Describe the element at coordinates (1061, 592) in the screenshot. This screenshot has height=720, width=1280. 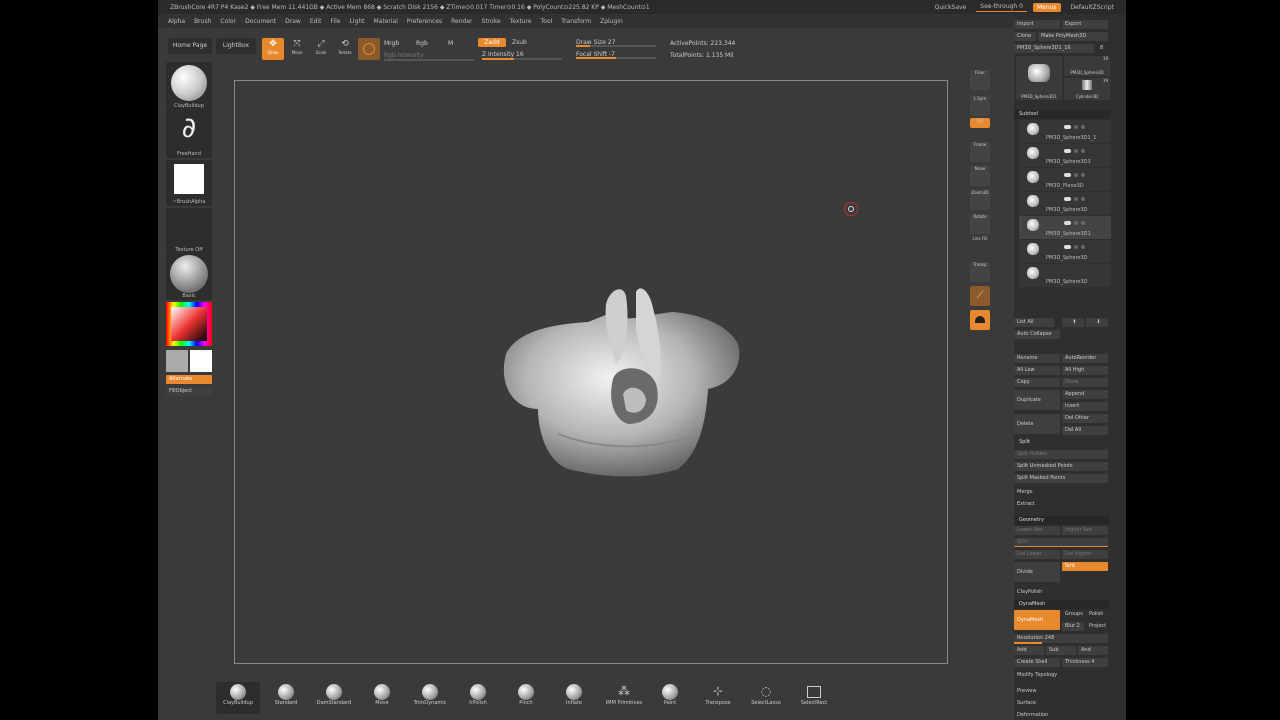
I see `claypolish-header: ClayPolish` at that location.